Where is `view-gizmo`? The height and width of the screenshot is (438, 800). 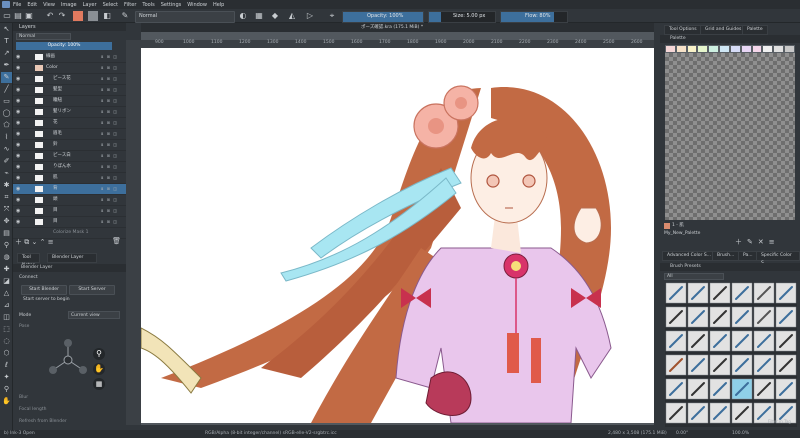
view-gizmo is located at coordinates (68, 360).